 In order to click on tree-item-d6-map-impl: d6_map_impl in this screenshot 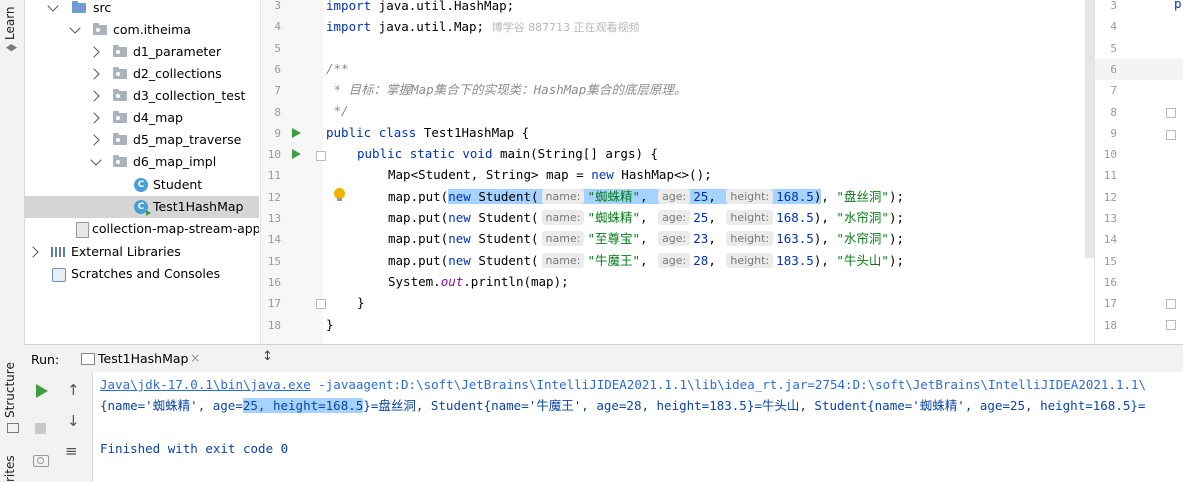, I will do `click(142, 162)`.